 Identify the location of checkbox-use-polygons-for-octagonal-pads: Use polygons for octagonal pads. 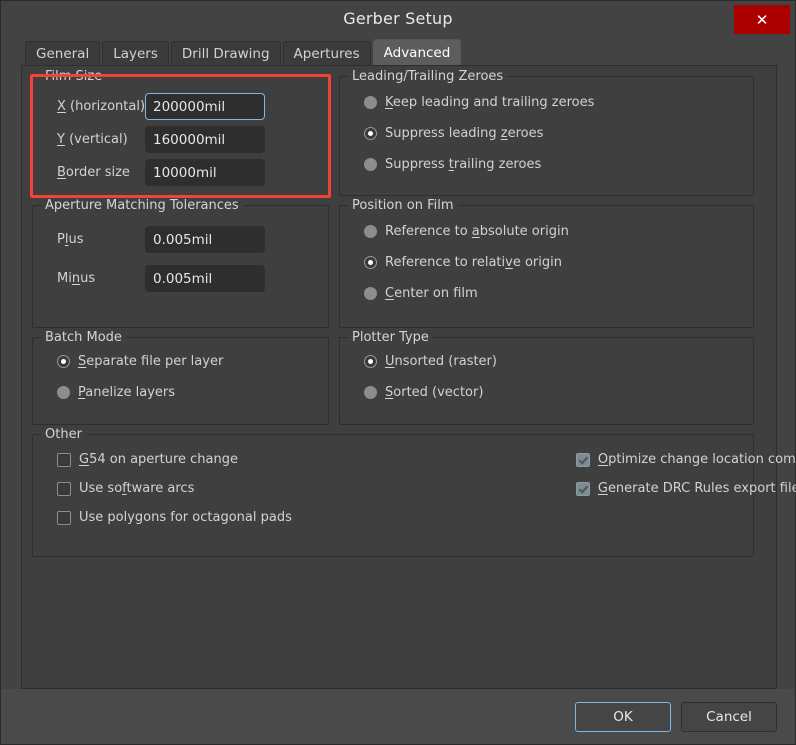
(174, 517).